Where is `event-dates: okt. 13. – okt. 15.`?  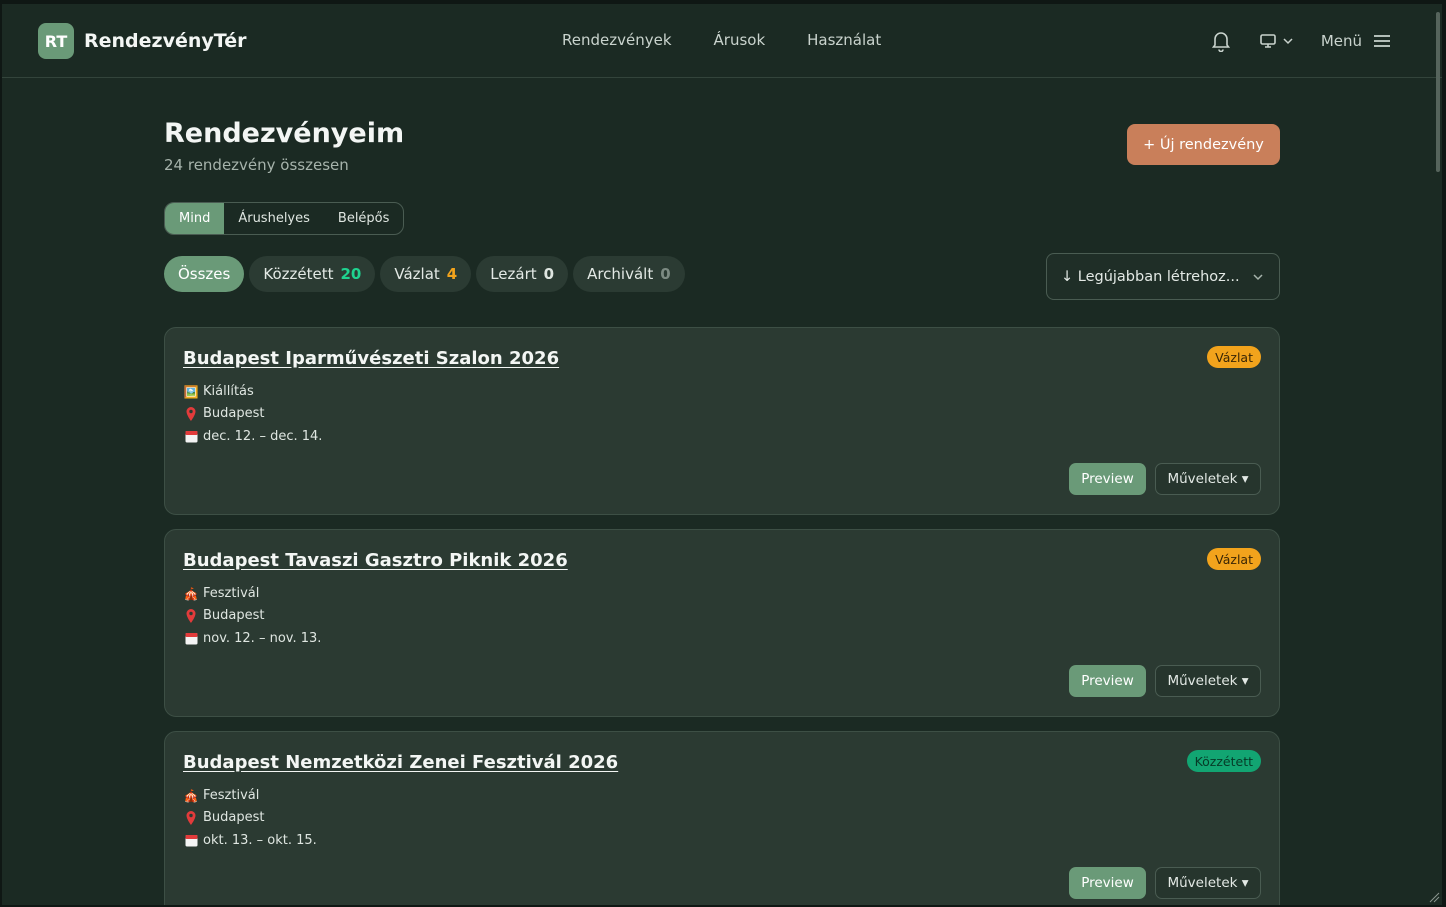 event-dates: okt. 13. – okt. 15. is located at coordinates (250, 840).